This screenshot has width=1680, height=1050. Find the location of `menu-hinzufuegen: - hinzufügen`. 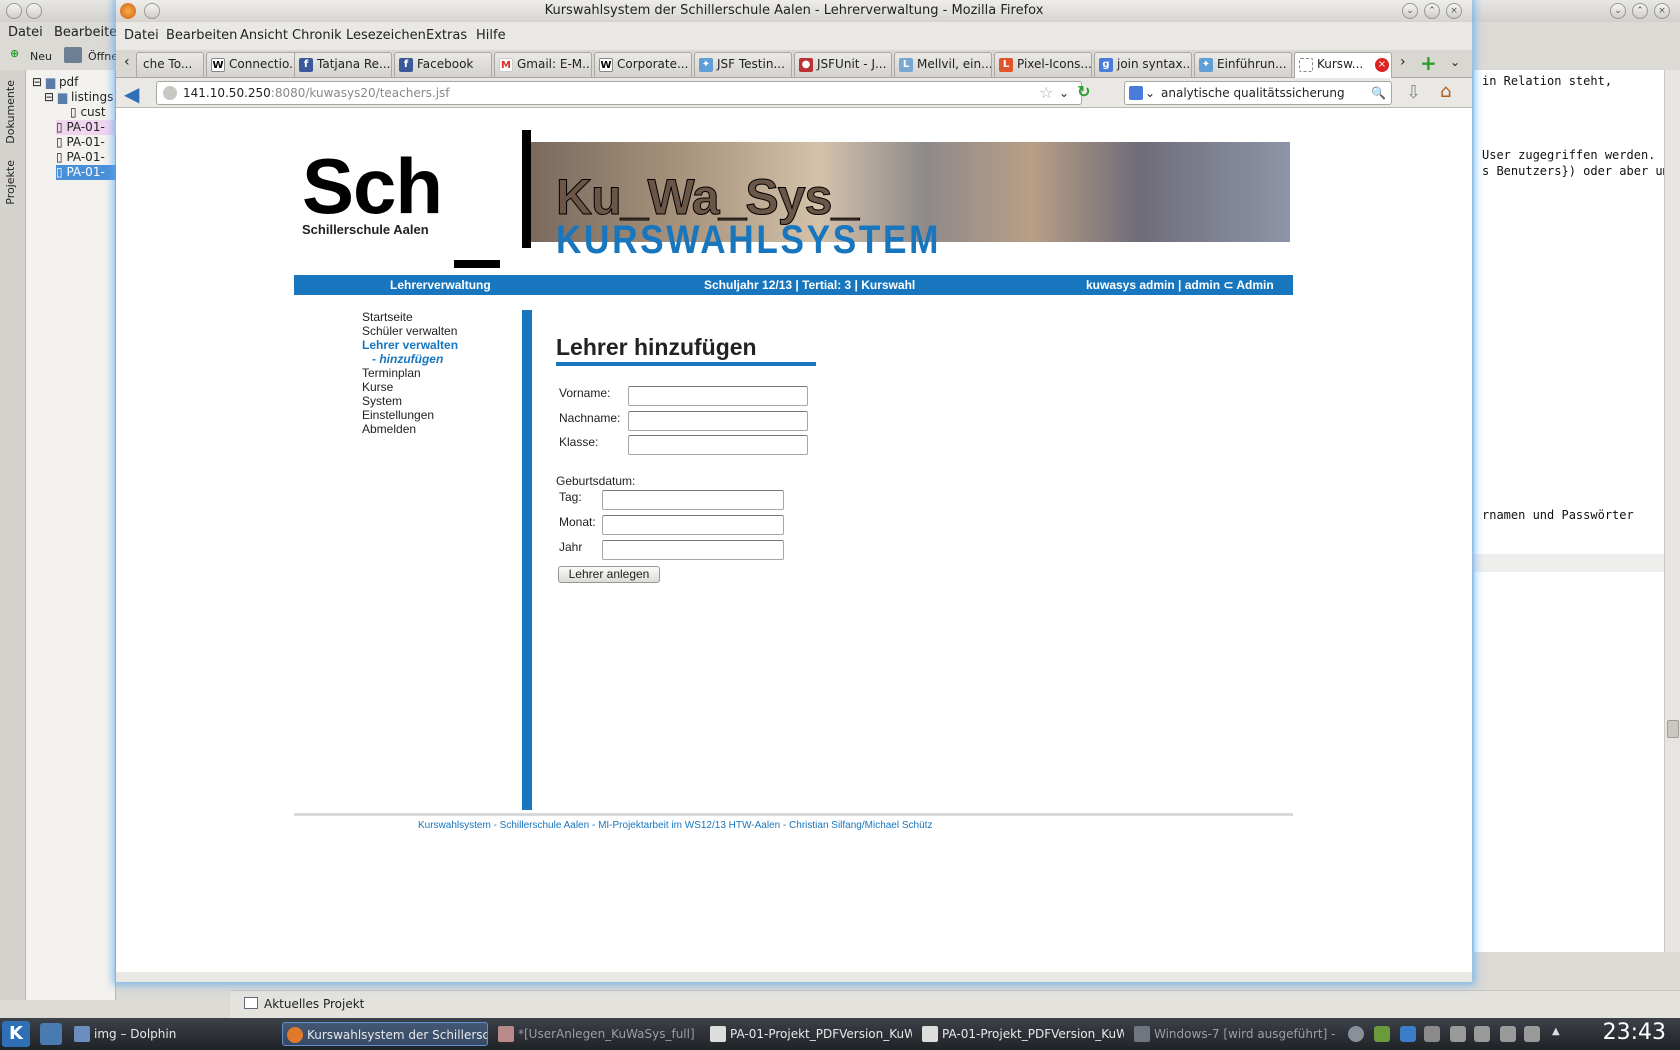

menu-hinzufuegen: - hinzufügen is located at coordinates (410, 359).